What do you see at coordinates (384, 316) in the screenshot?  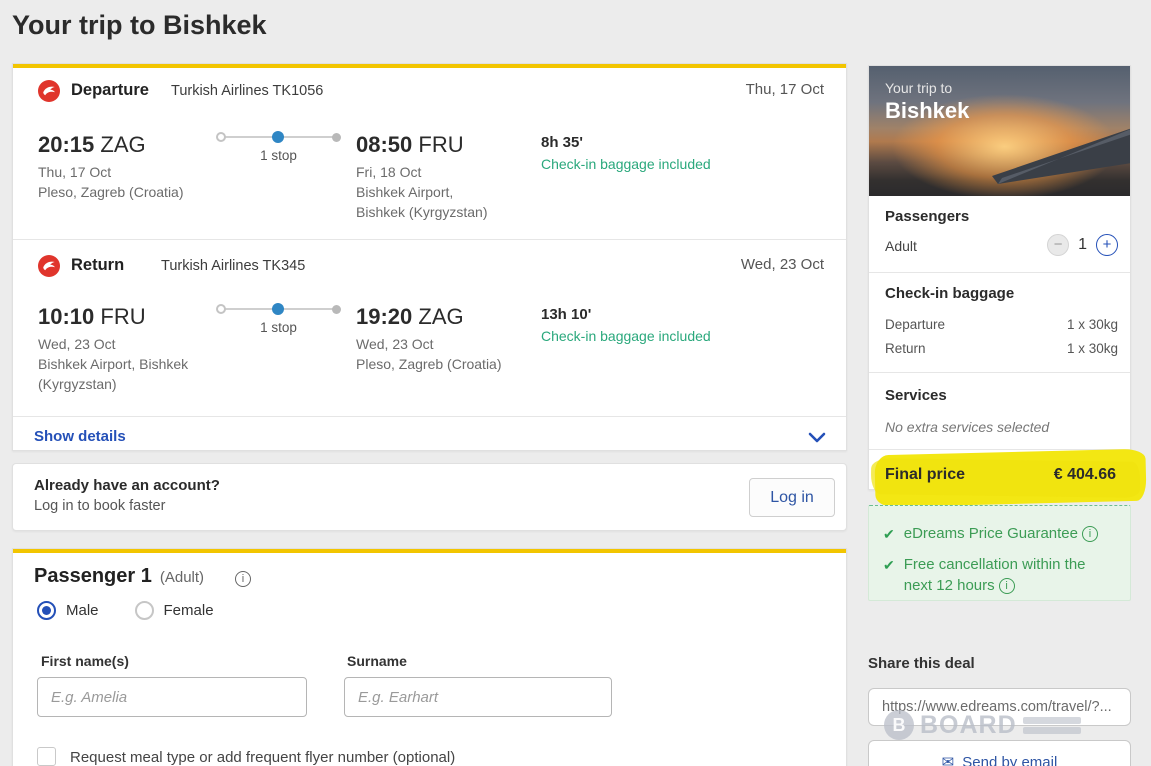 I see `return-destination-time-value: 19:20` at bounding box center [384, 316].